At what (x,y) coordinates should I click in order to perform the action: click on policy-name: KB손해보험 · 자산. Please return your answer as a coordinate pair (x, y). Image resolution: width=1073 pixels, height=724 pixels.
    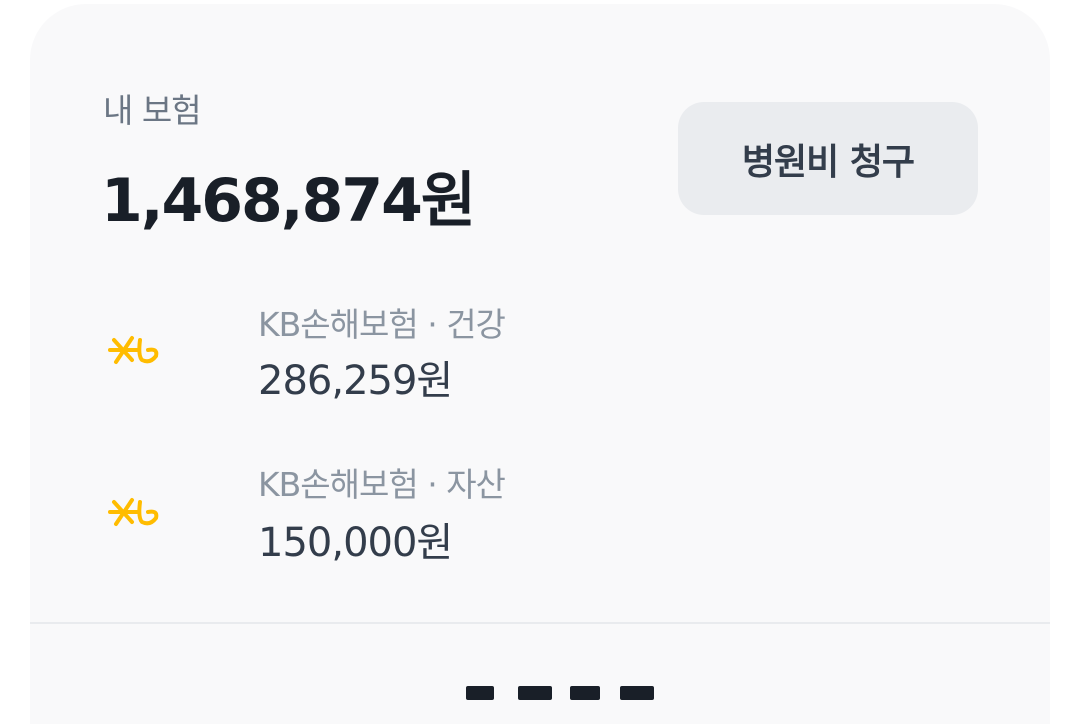
    Looking at the image, I should click on (382, 484).